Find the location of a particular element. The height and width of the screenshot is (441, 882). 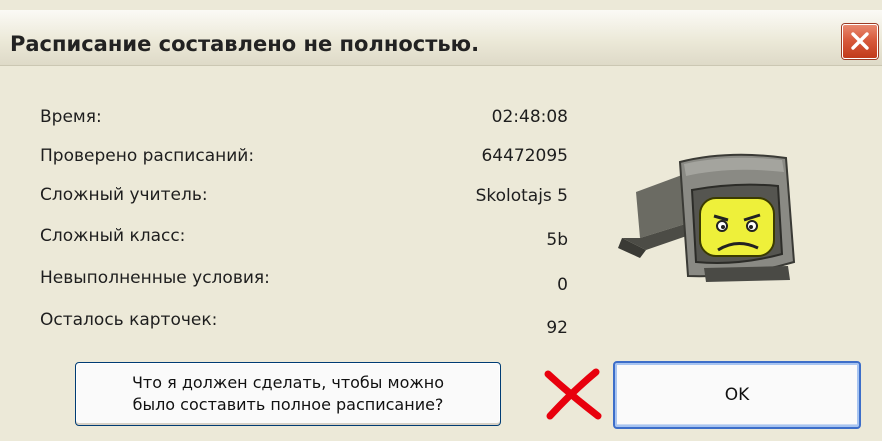

close-button is located at coordinates (860, 41).